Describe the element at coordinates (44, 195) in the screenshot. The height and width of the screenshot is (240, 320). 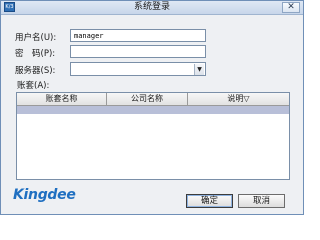
I see `kingdee-logo: Kingdee` at that location.